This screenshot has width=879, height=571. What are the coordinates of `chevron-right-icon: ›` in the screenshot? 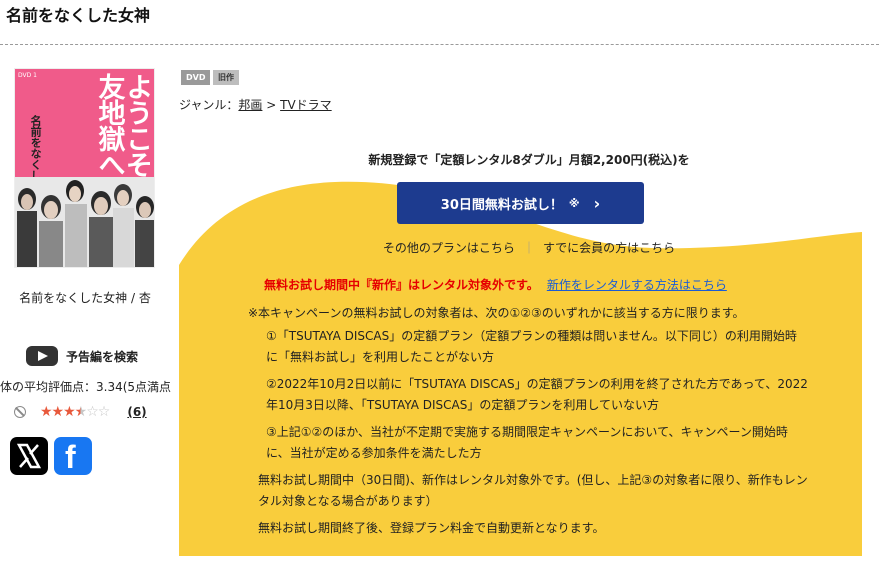 It's located at (597, 203).